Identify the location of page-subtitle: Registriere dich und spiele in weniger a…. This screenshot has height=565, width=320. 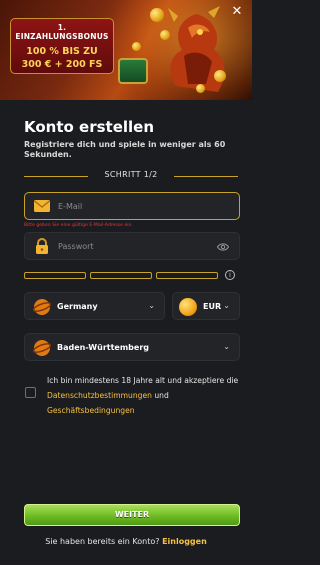
(125, 149).